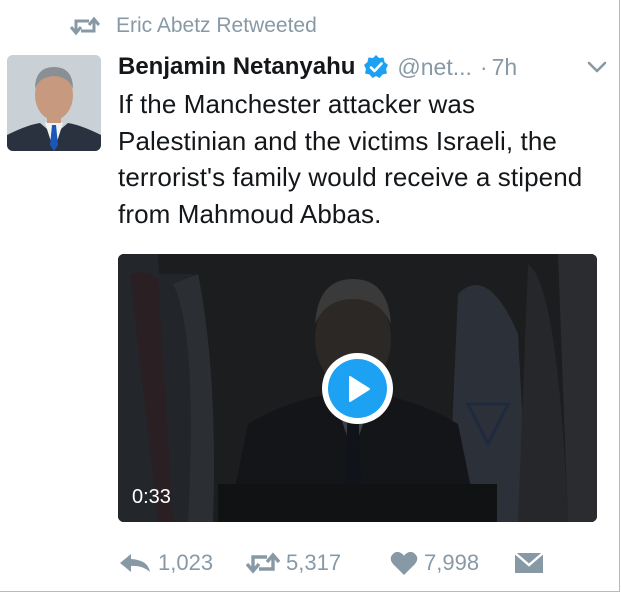  I want to click on retweet-context: Eric Abetz Retweeted, so click(193, 26).